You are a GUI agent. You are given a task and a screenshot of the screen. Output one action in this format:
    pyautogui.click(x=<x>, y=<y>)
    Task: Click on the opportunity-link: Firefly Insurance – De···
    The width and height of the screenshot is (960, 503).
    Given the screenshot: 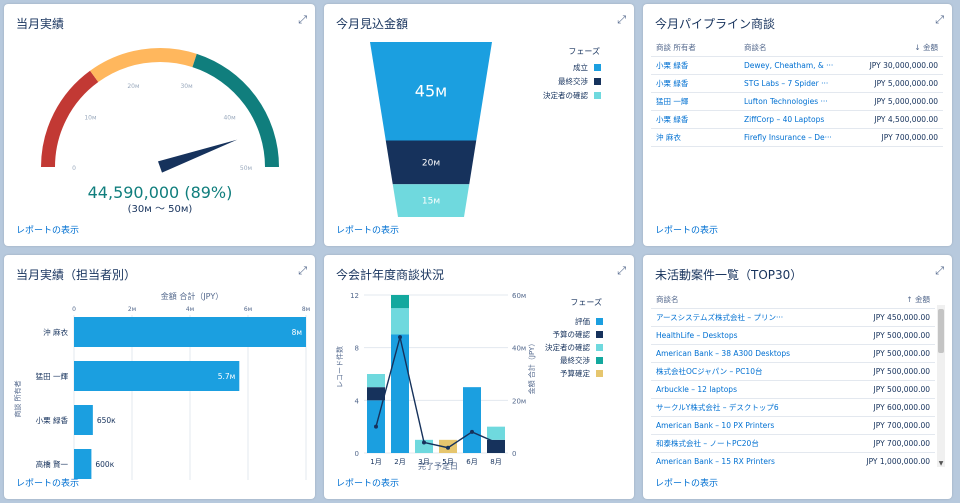 What is the action you would take?
    pyautogui.click(x=795, y=137)
    